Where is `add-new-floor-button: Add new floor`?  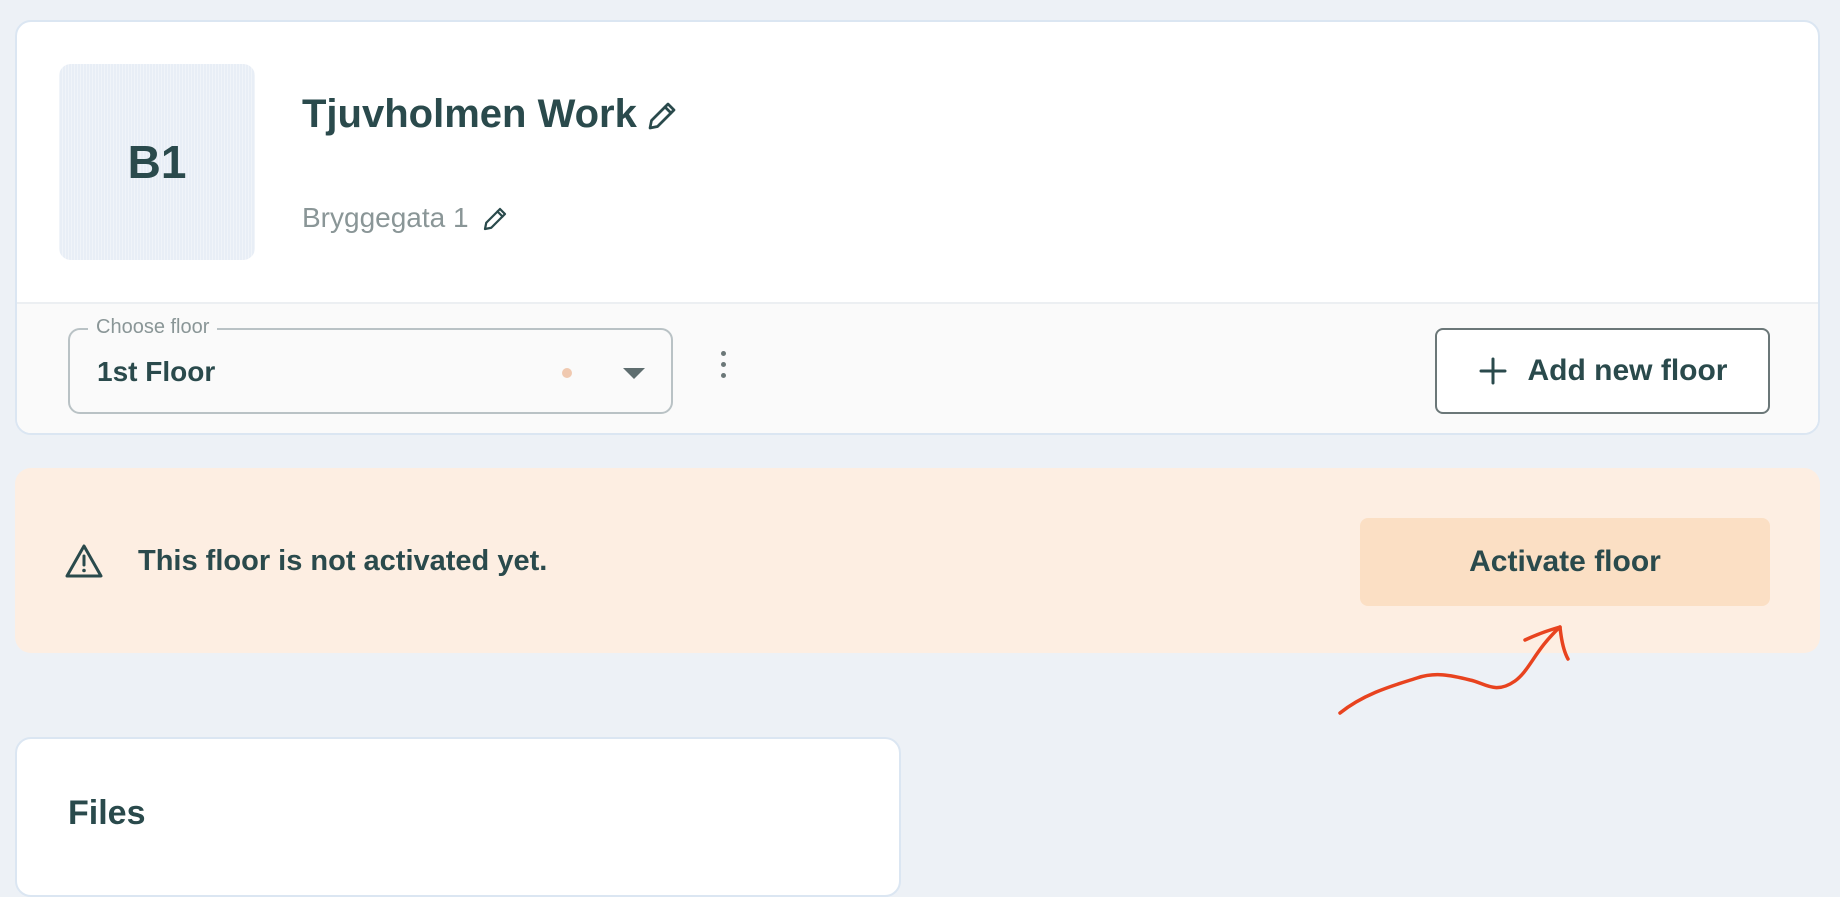 add-new-floor-button: Add new floor is located at coordinates (1602, 371).